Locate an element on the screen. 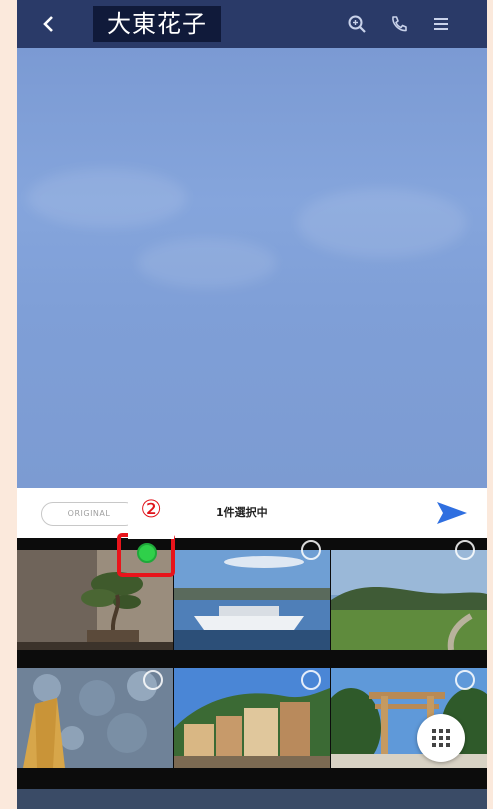  search-button is located at coordinates (357, 24).